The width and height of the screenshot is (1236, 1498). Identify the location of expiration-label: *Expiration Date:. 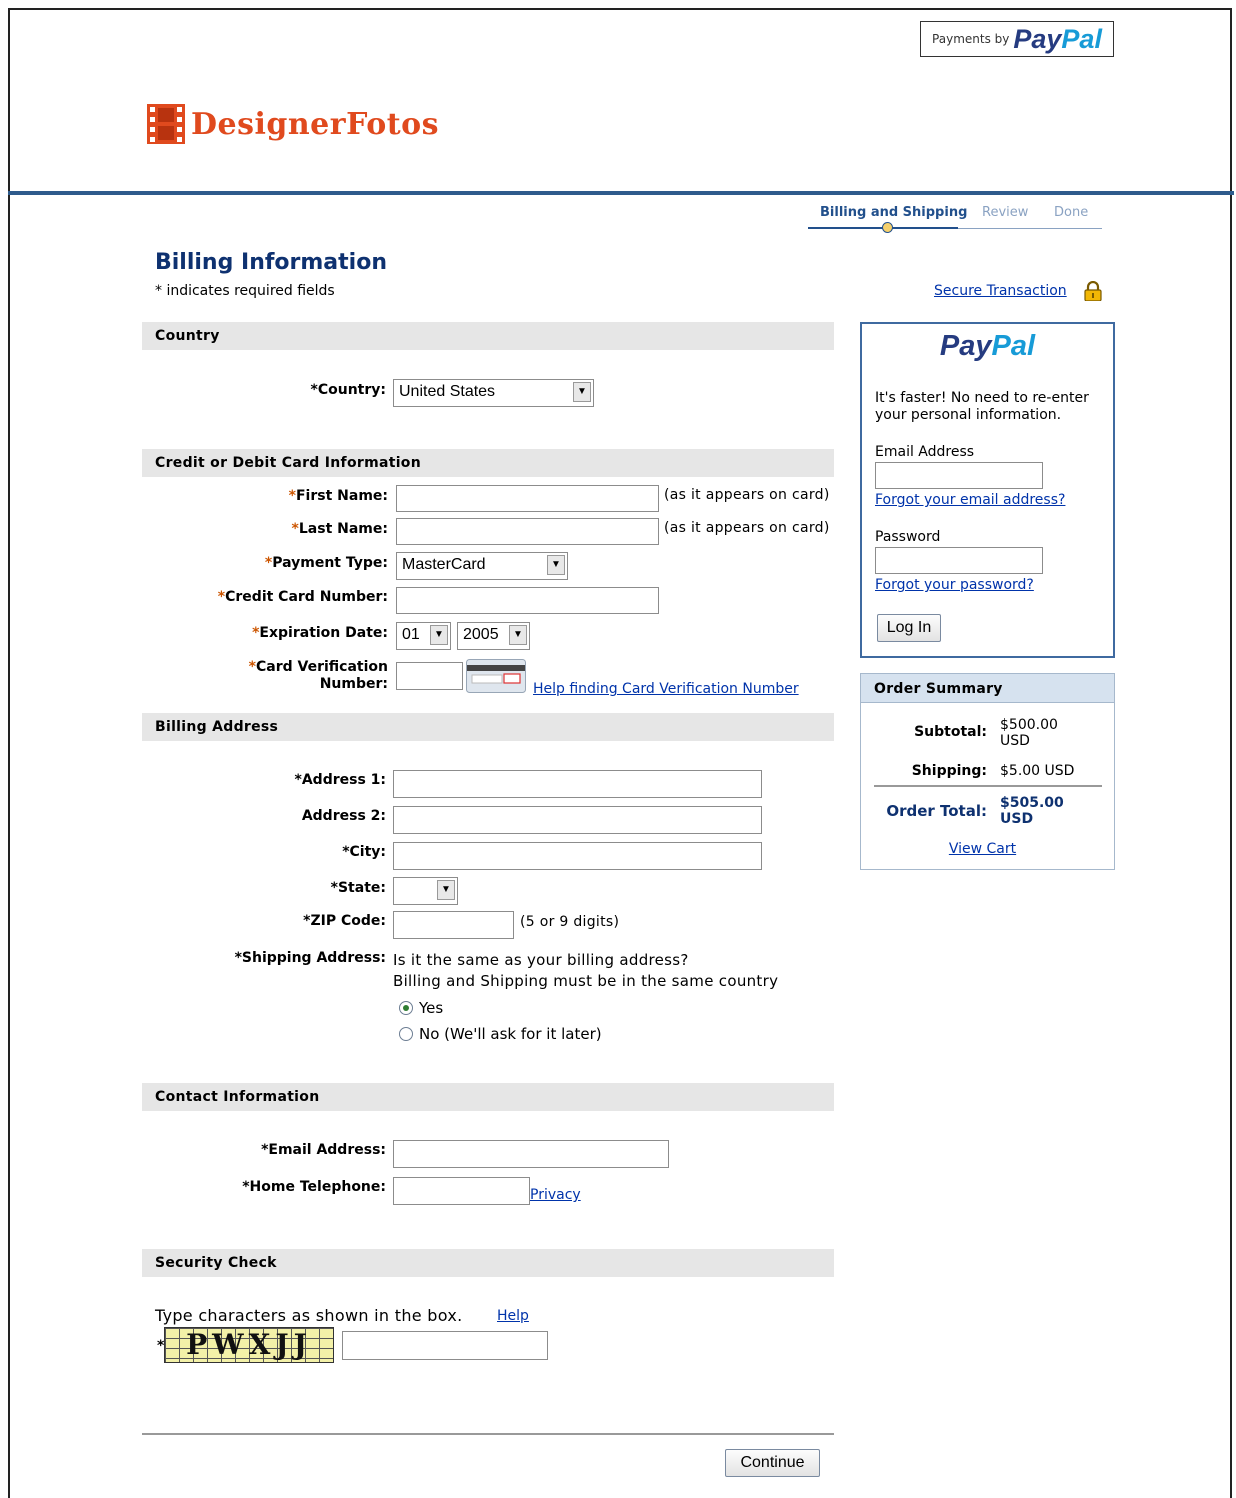
(320, 633).